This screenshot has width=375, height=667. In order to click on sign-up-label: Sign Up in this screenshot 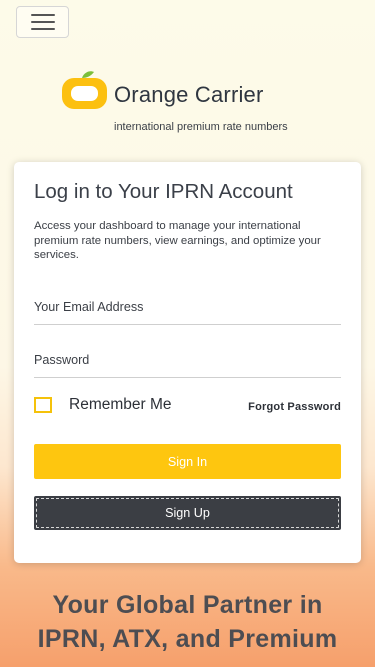, I will do `click(187, 513)`.